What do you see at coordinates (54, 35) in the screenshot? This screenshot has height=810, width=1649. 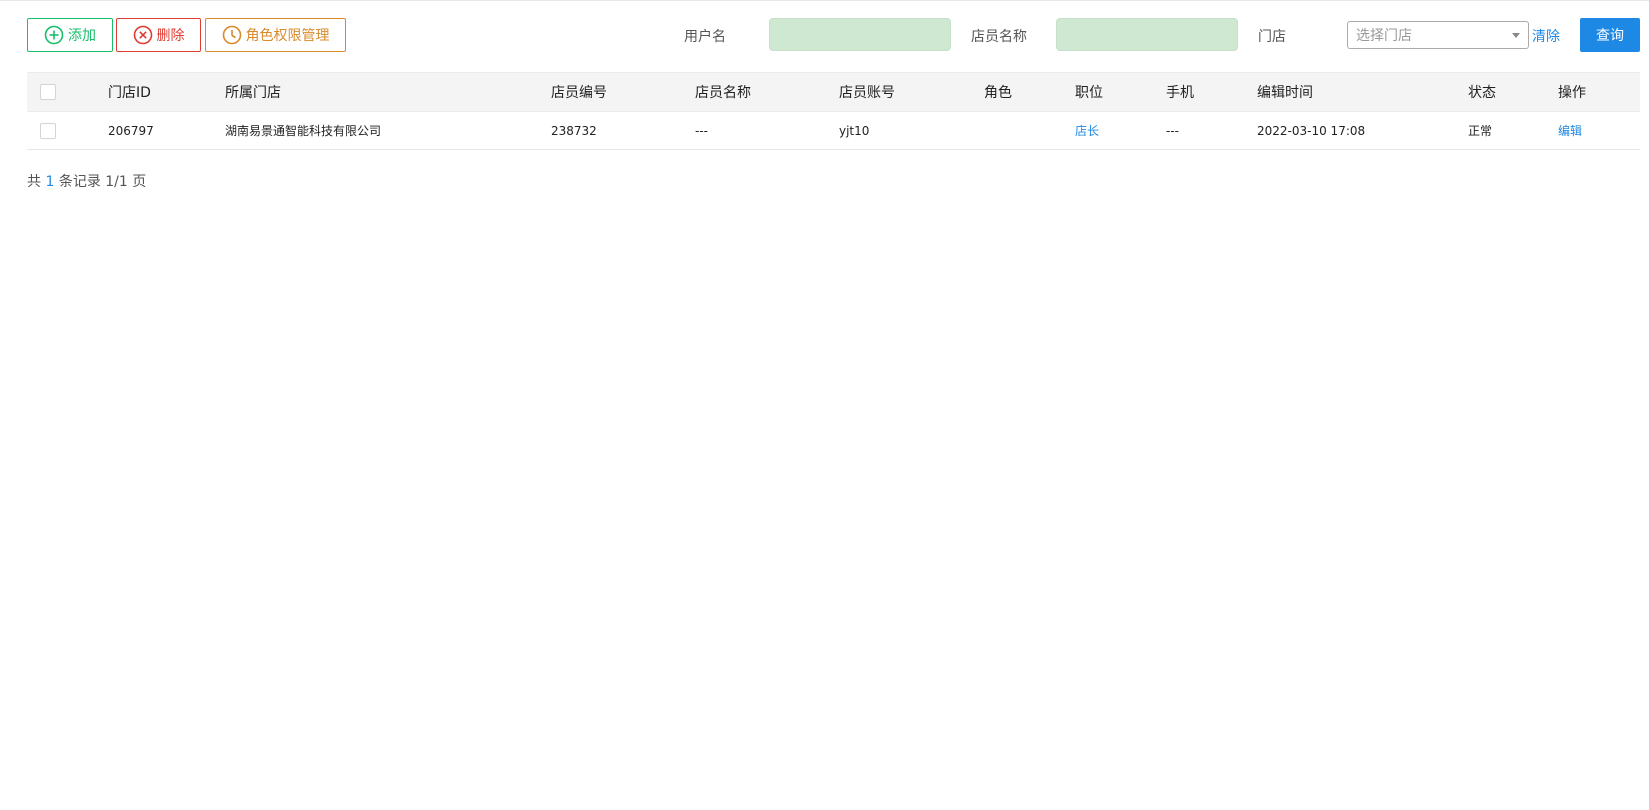 I see `plus-circle-icon` at bounding box center [54, 35].